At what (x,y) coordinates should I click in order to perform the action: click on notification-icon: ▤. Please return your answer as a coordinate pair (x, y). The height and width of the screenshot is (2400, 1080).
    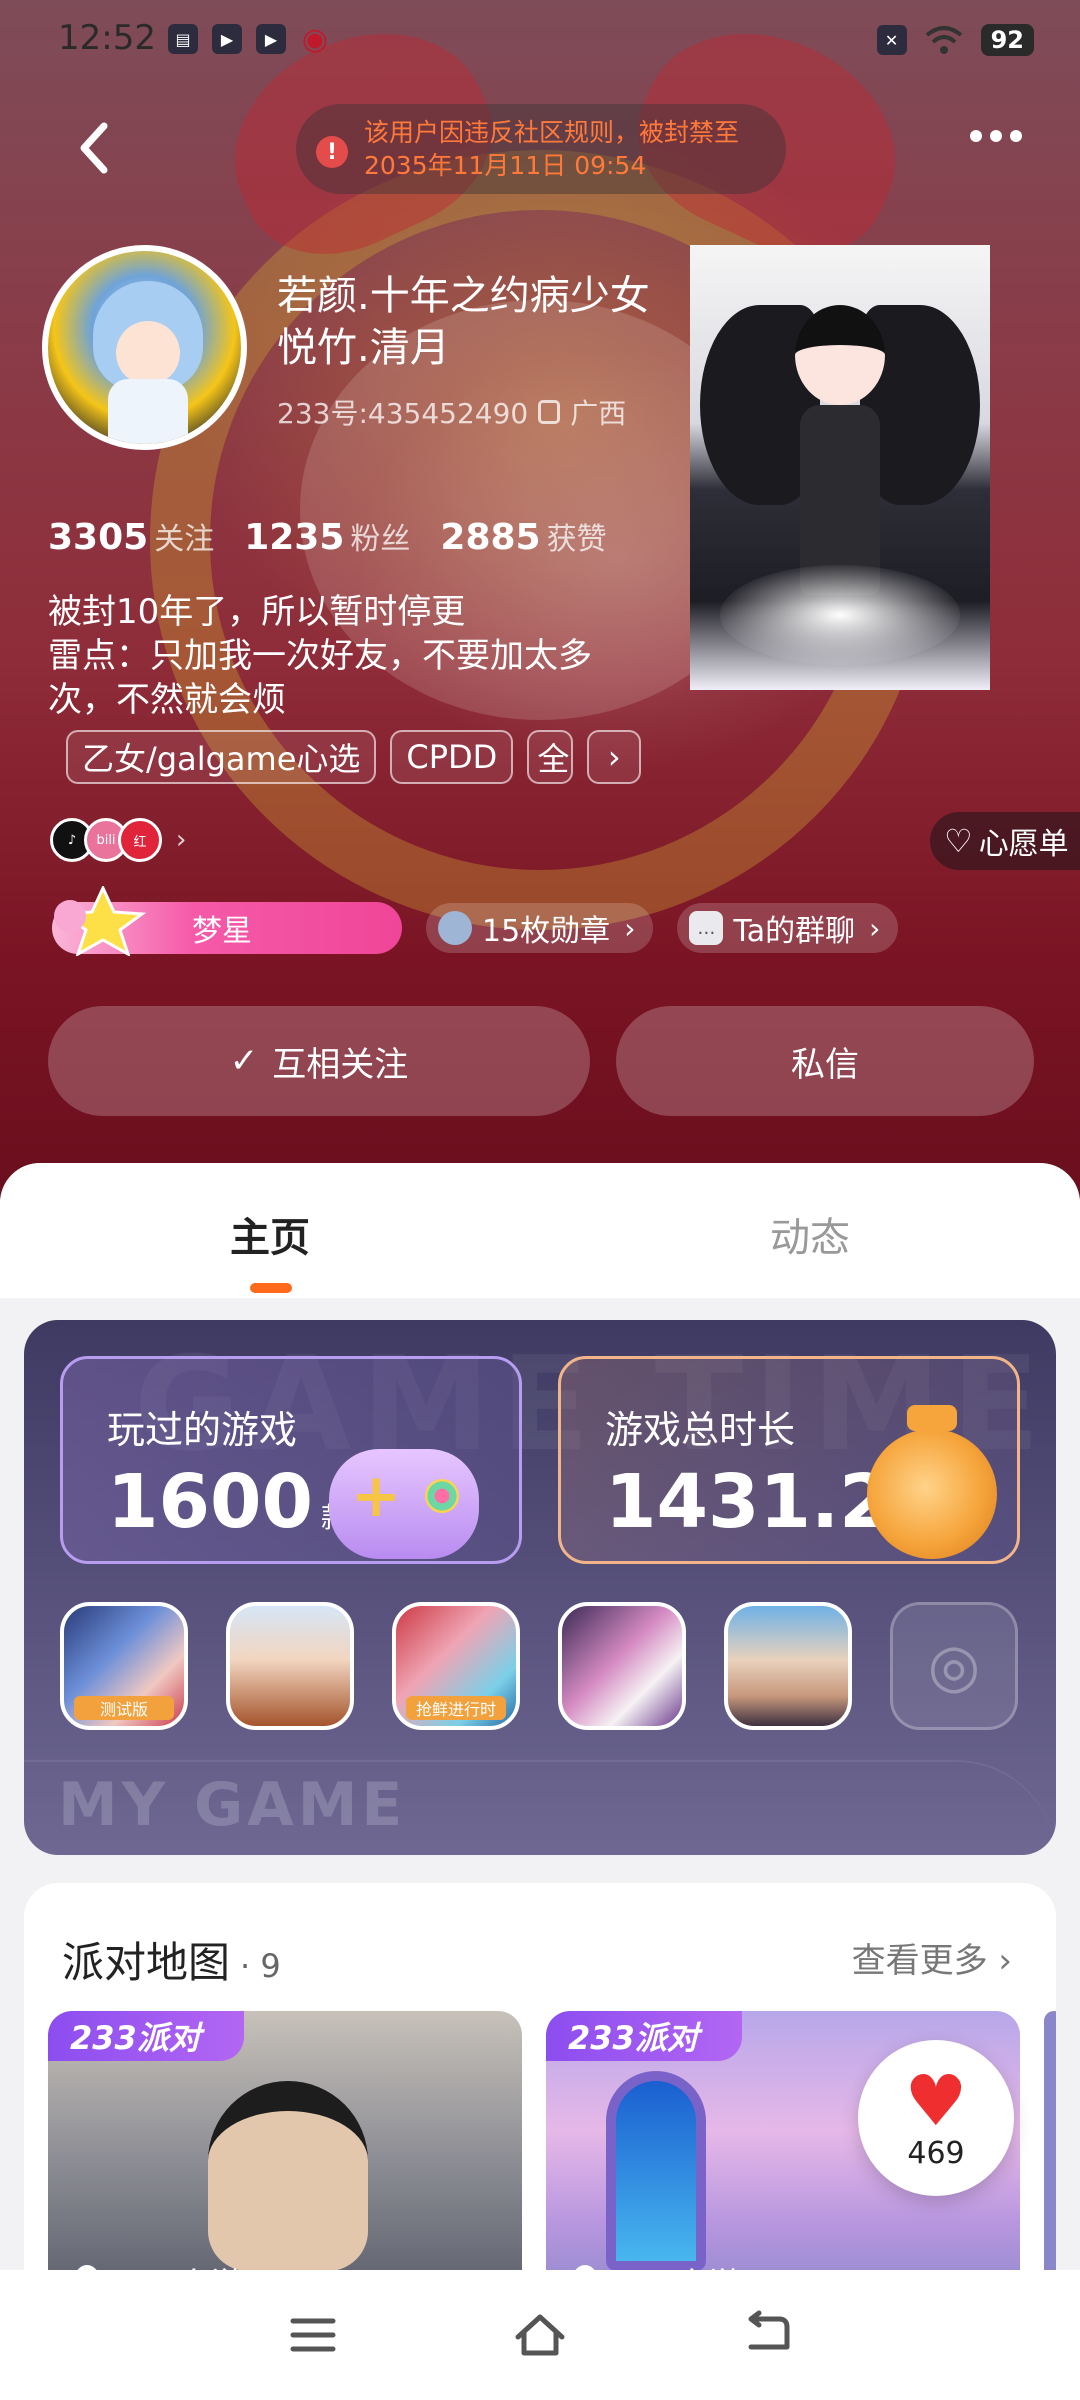
    Looking at the image, I should click on (183, 39).